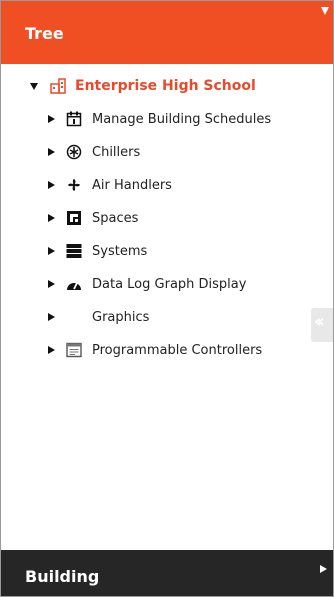 The image size is (334, 597). Describe the element at coordinates (62, 576) in the screenshot. I see `building-header-title: Building` at that location.